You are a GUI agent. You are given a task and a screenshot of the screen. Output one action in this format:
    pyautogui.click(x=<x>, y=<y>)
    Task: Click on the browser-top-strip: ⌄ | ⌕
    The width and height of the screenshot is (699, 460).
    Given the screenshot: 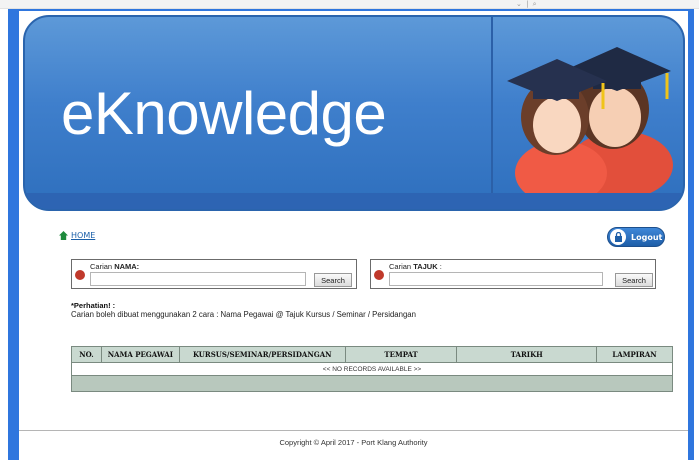 What is the action you would take?
    pyautogui.click(x=349, y=4)
    